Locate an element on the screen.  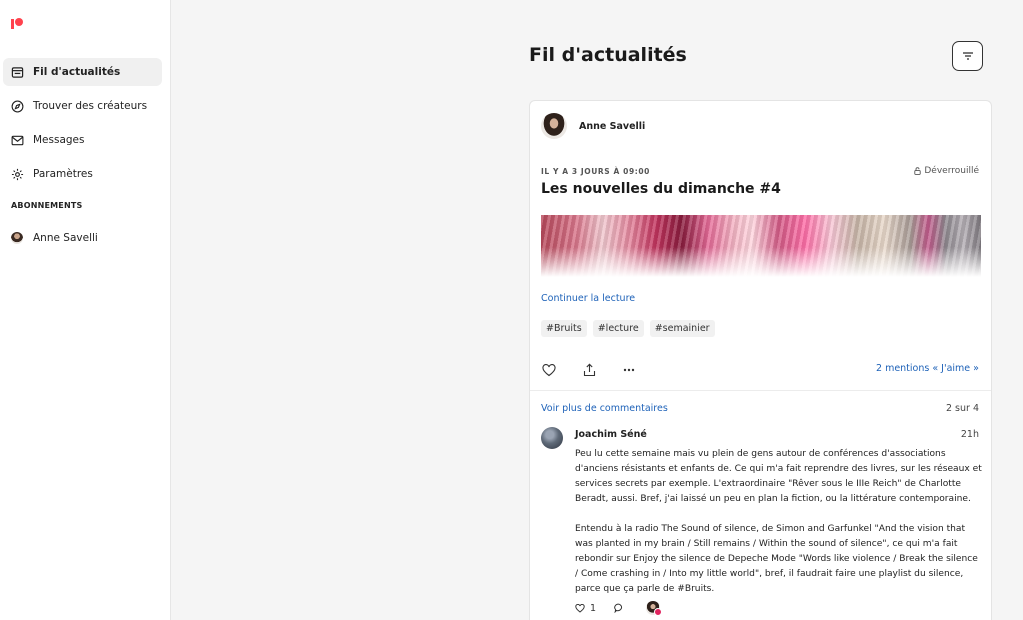
tag: #Bruits is located at coordinates (564, 328).